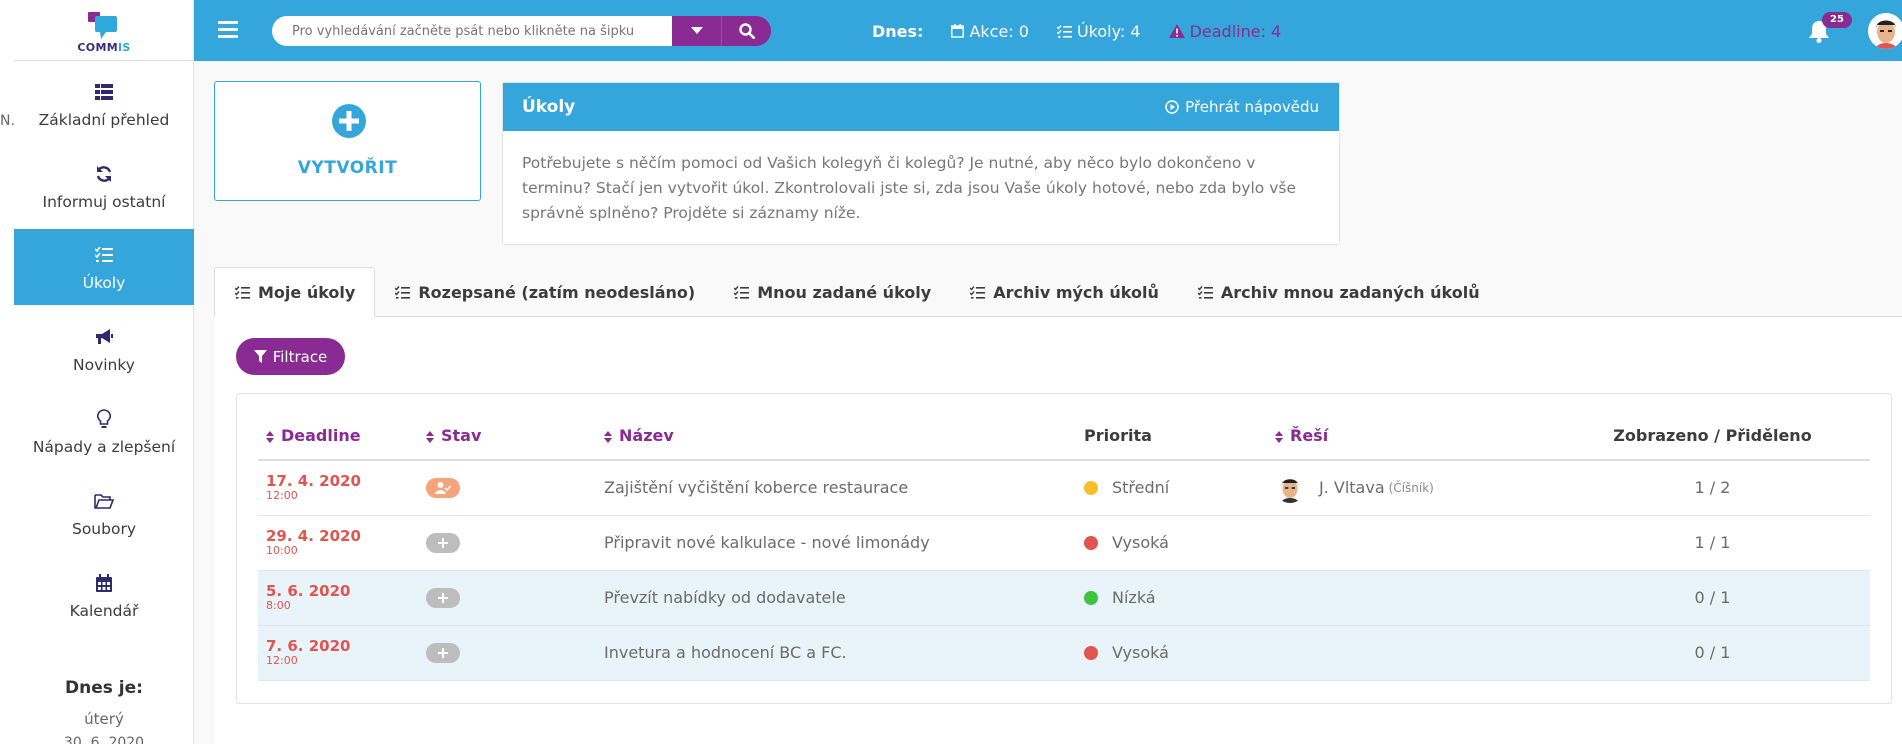 The width and height of the screenshot is (1902, 744). I want to click on sidebar-item-soubory: Soubory, so click(104, 513).